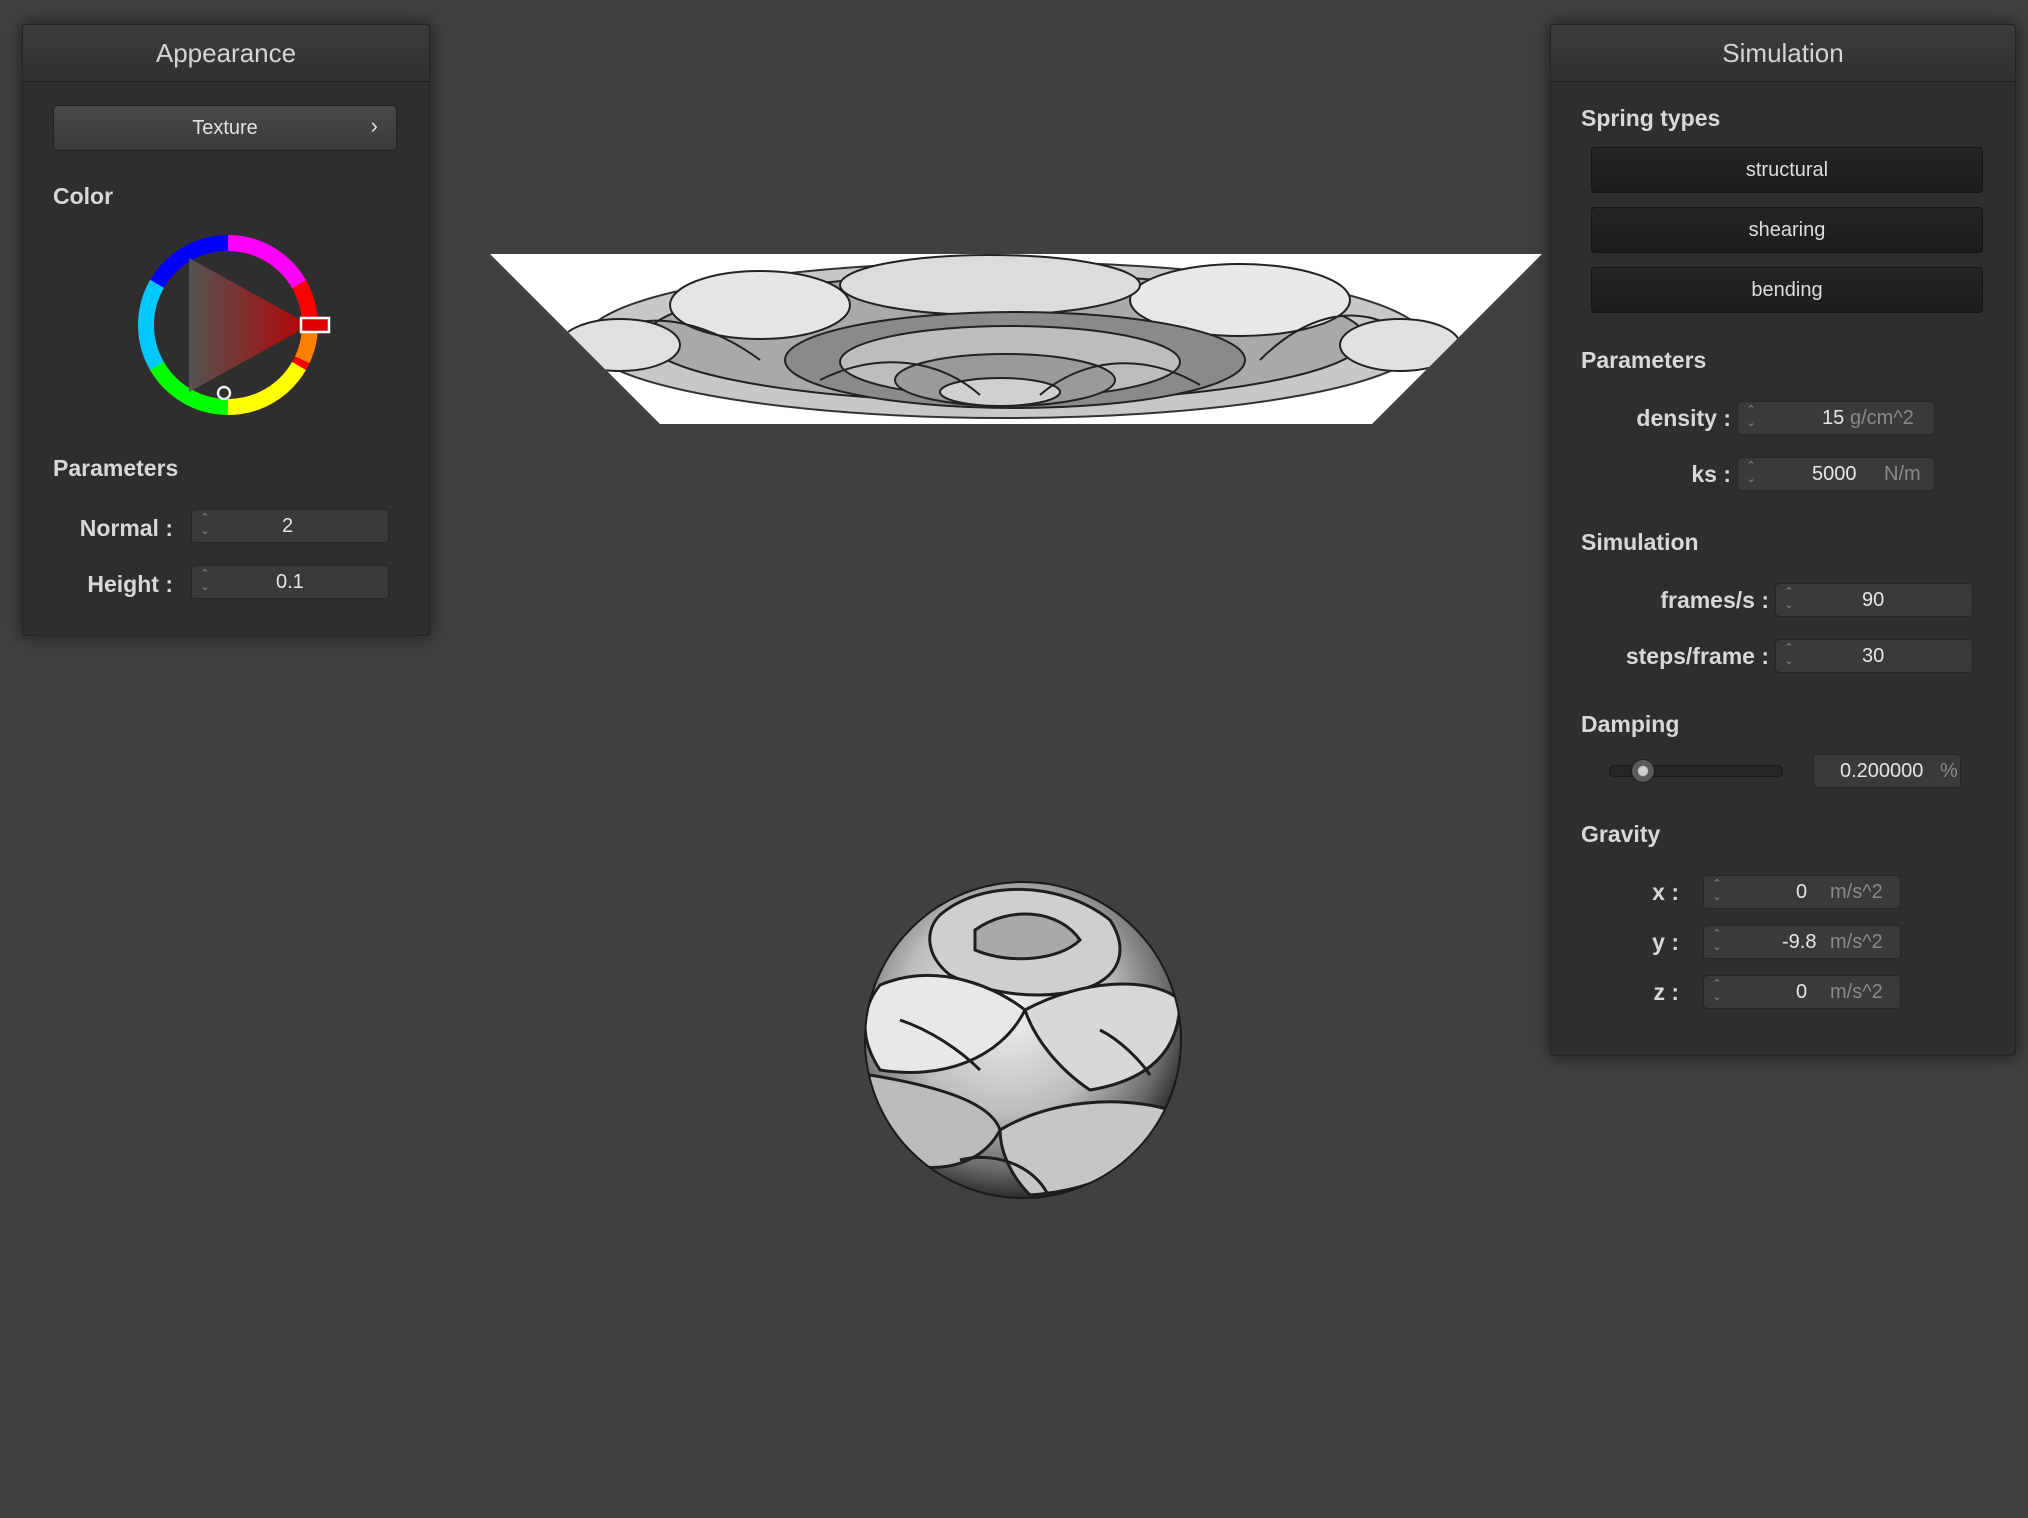  I want to click on ks-label: ks :, so click(1711, 474).